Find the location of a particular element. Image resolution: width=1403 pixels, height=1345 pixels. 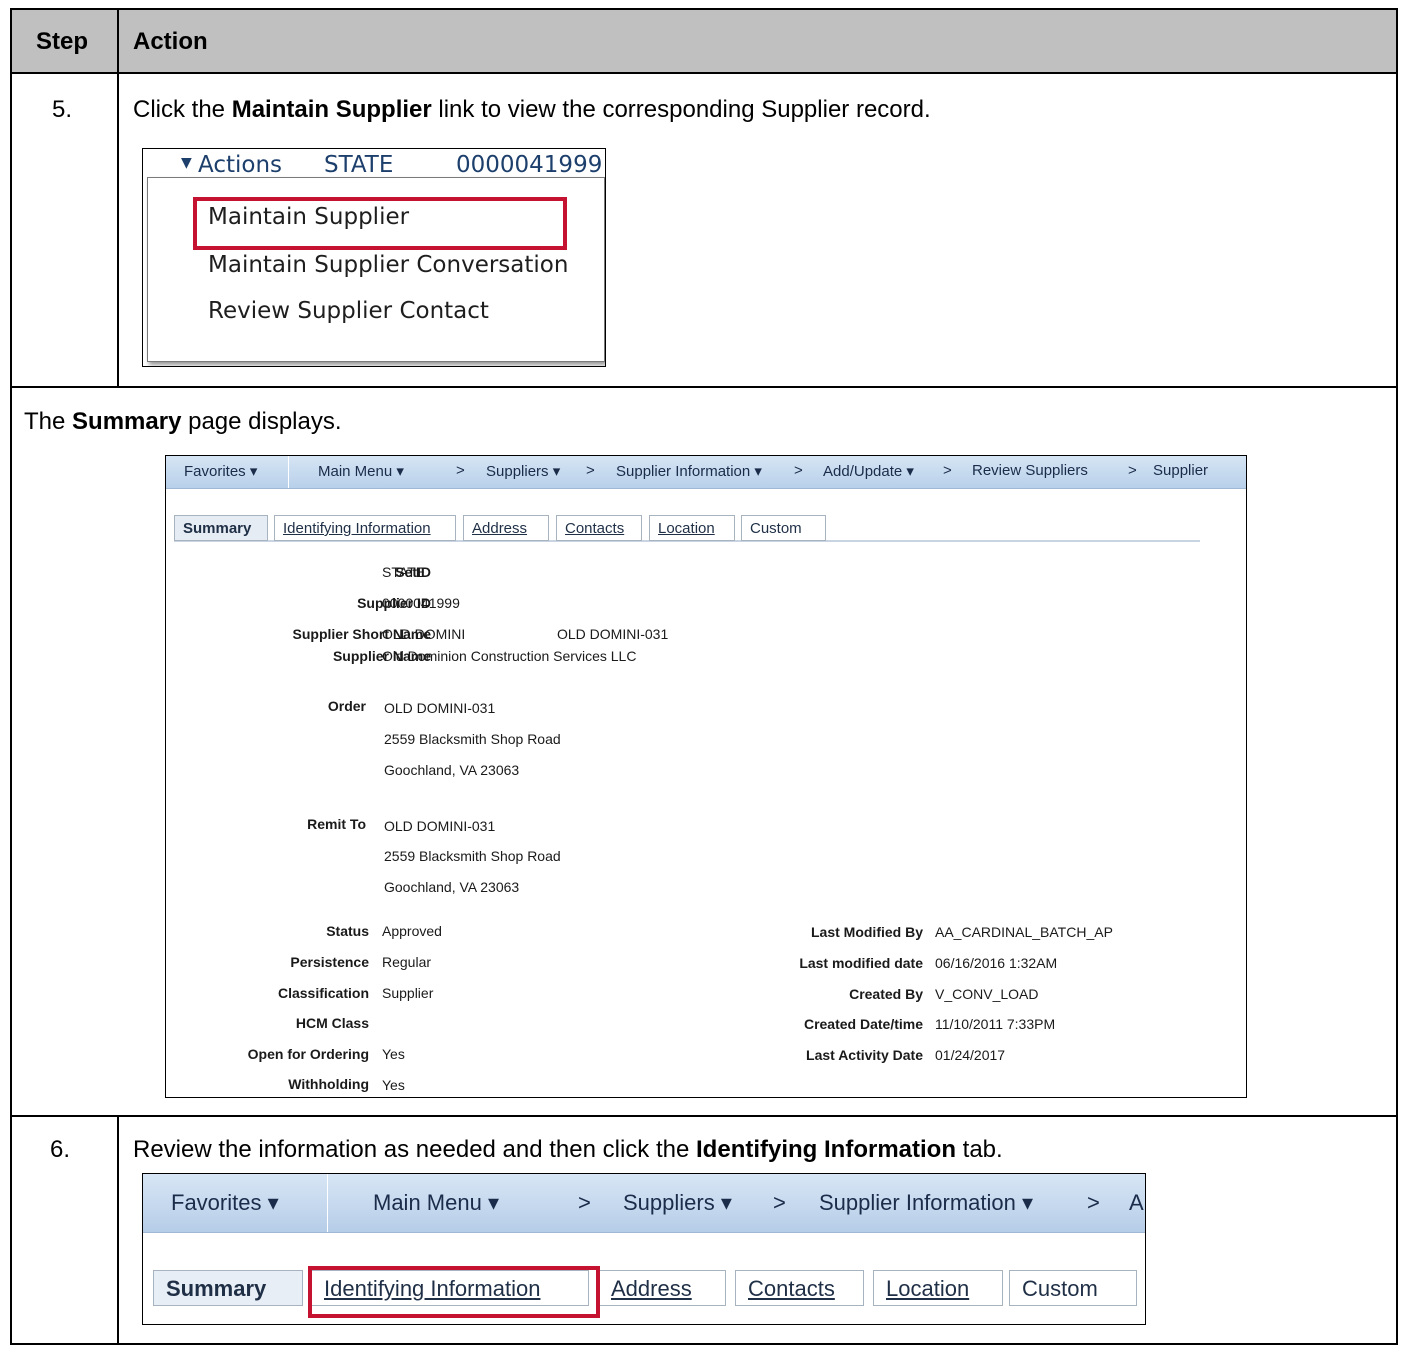

nav-review-suppliers: Review Suppliers is located at coordinates (1030, 470).